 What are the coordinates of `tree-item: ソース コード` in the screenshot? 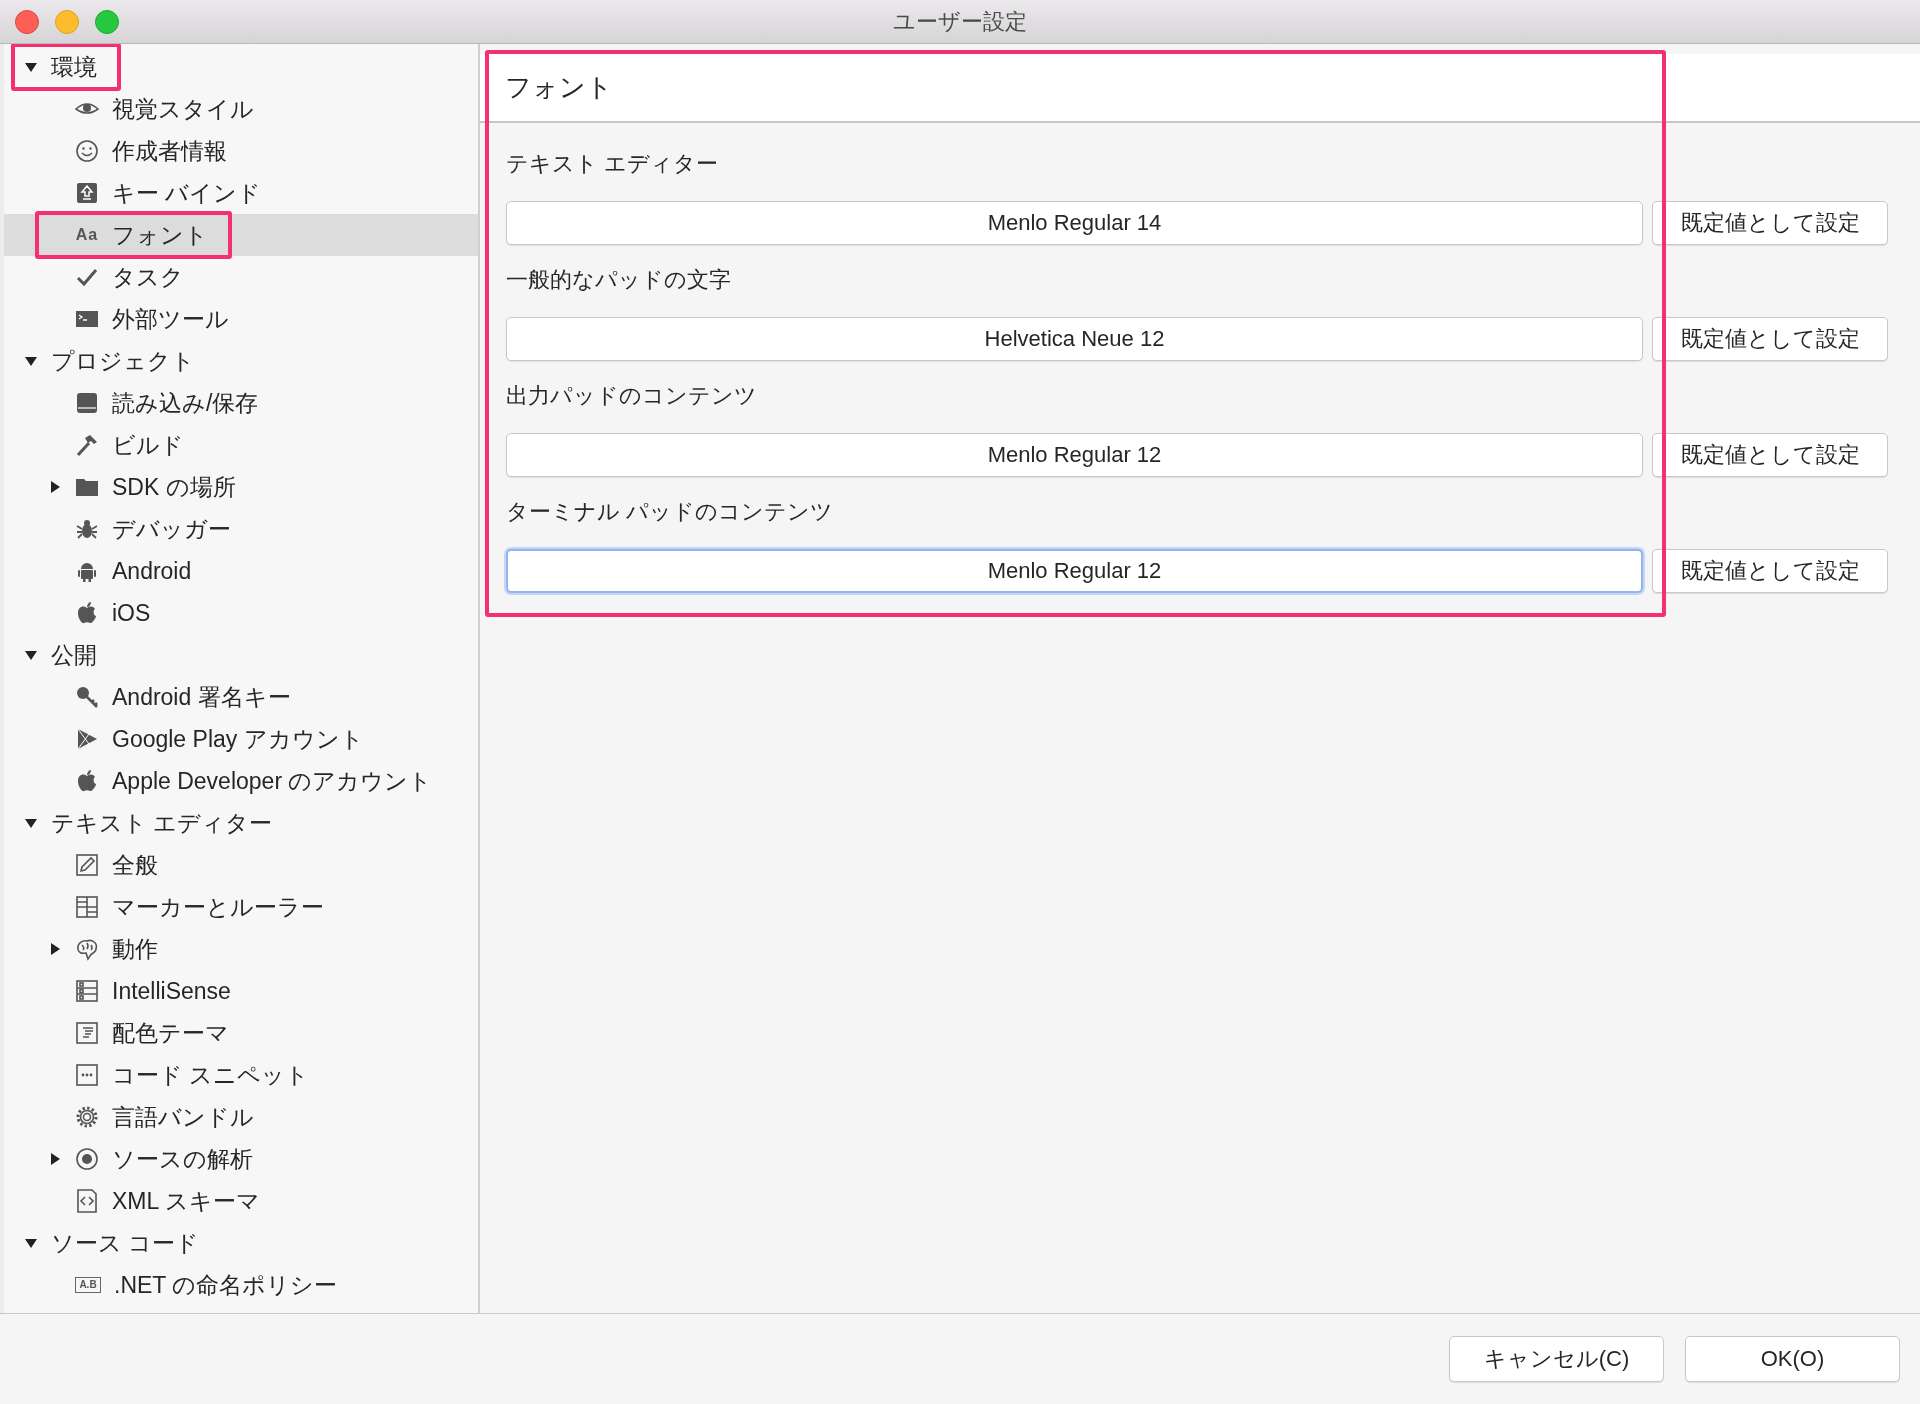 It's located at (241, 1243).